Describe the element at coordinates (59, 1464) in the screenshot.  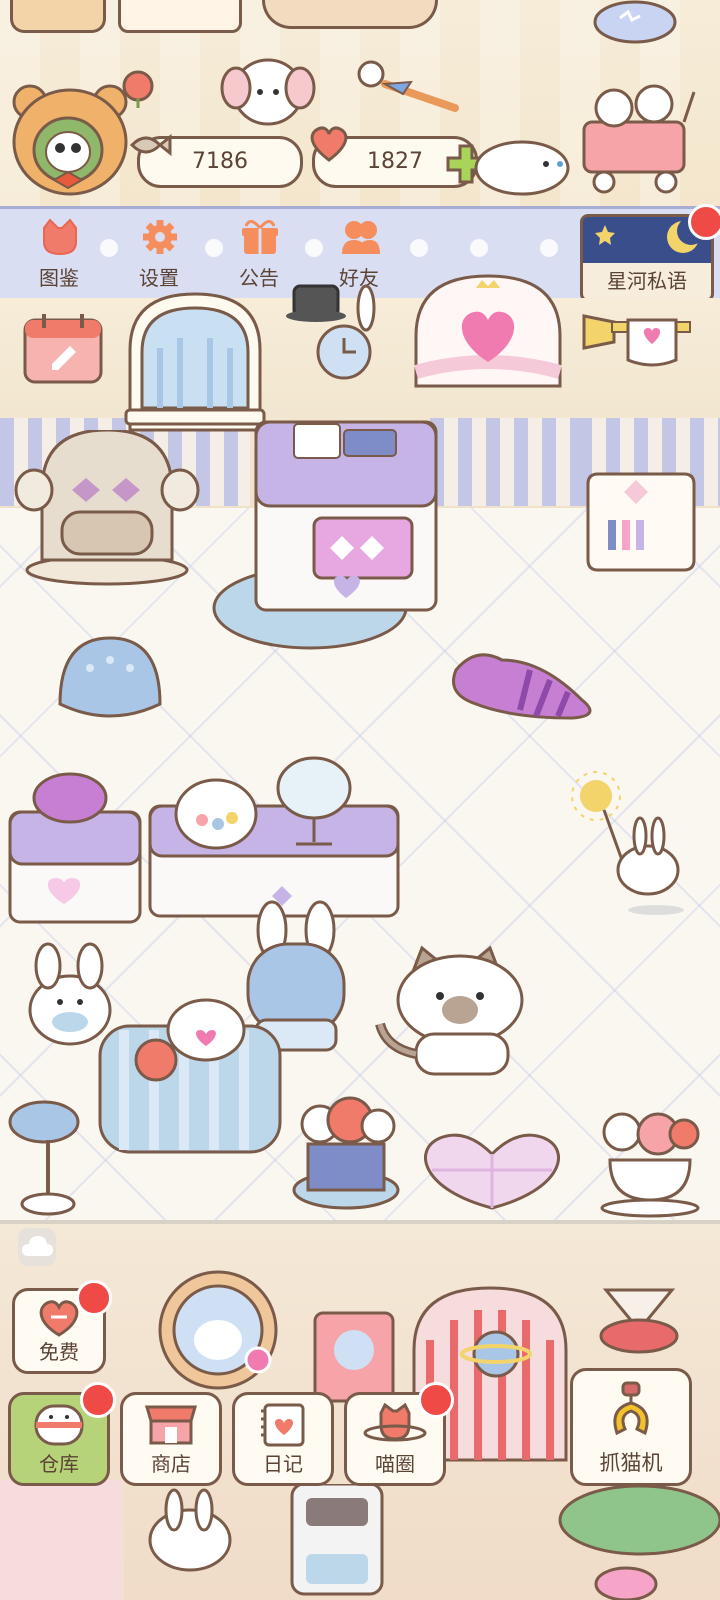
I see `warehouse-label: 仓库` at that location.